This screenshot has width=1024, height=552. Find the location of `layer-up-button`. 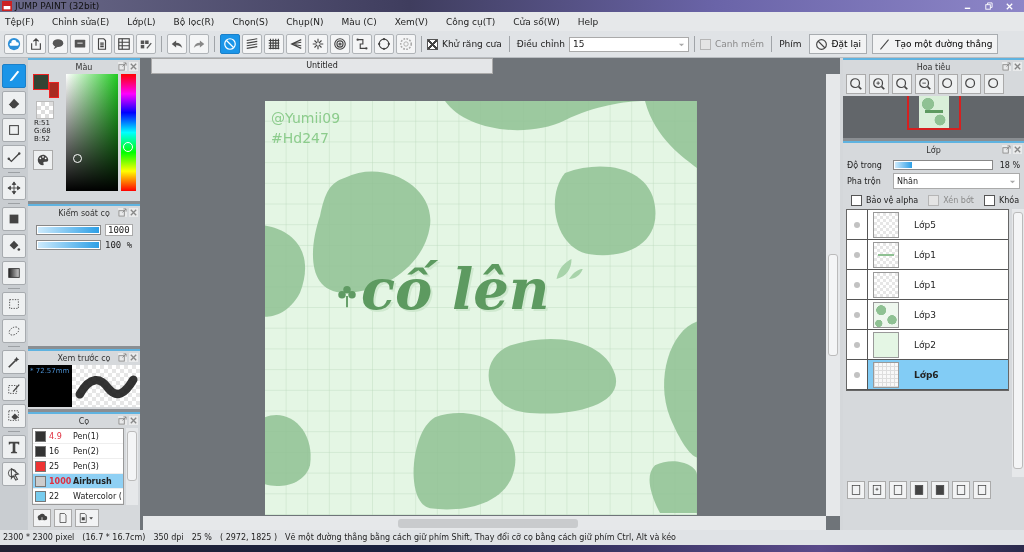

layer-up-button is located at coordinates (898, 490).